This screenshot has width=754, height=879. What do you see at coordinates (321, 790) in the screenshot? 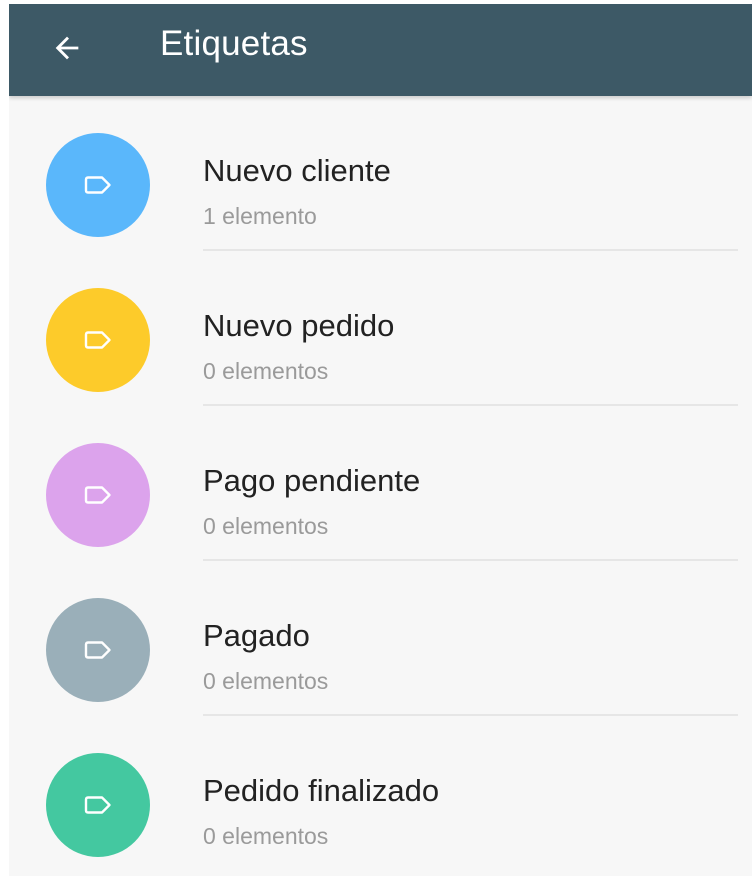
I see `label-name: Pedido finalizado` at bounding box center [321, 790].